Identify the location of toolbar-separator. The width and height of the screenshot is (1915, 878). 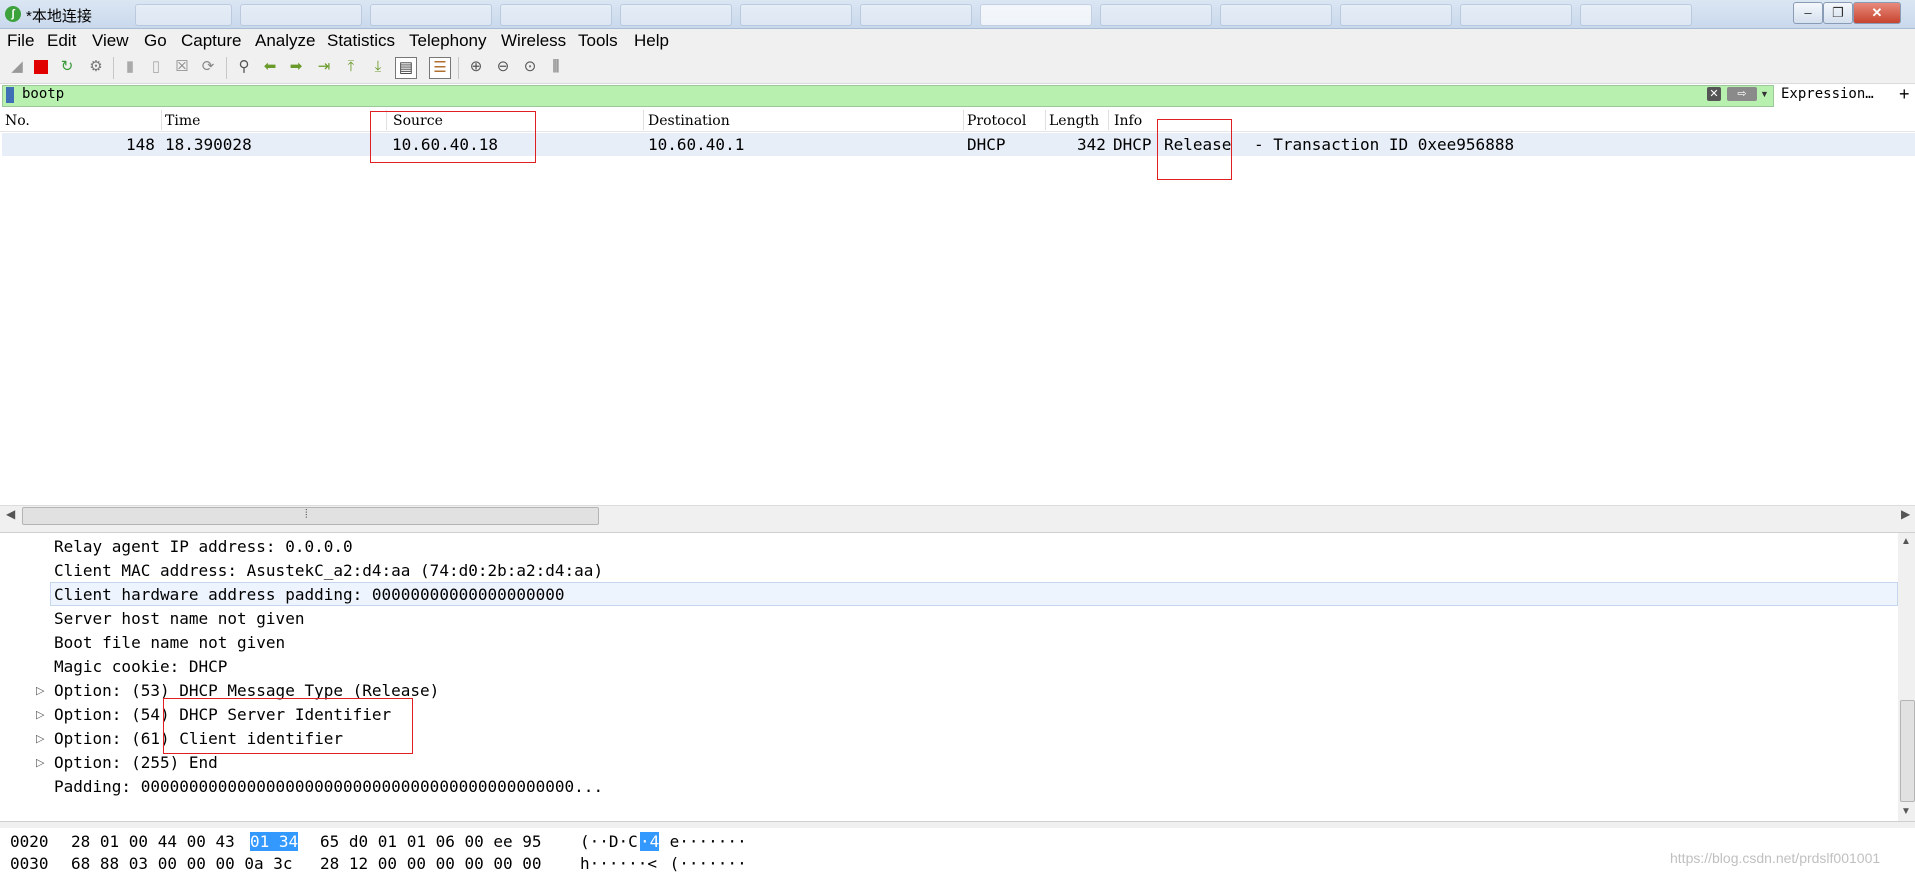
(226, 68).